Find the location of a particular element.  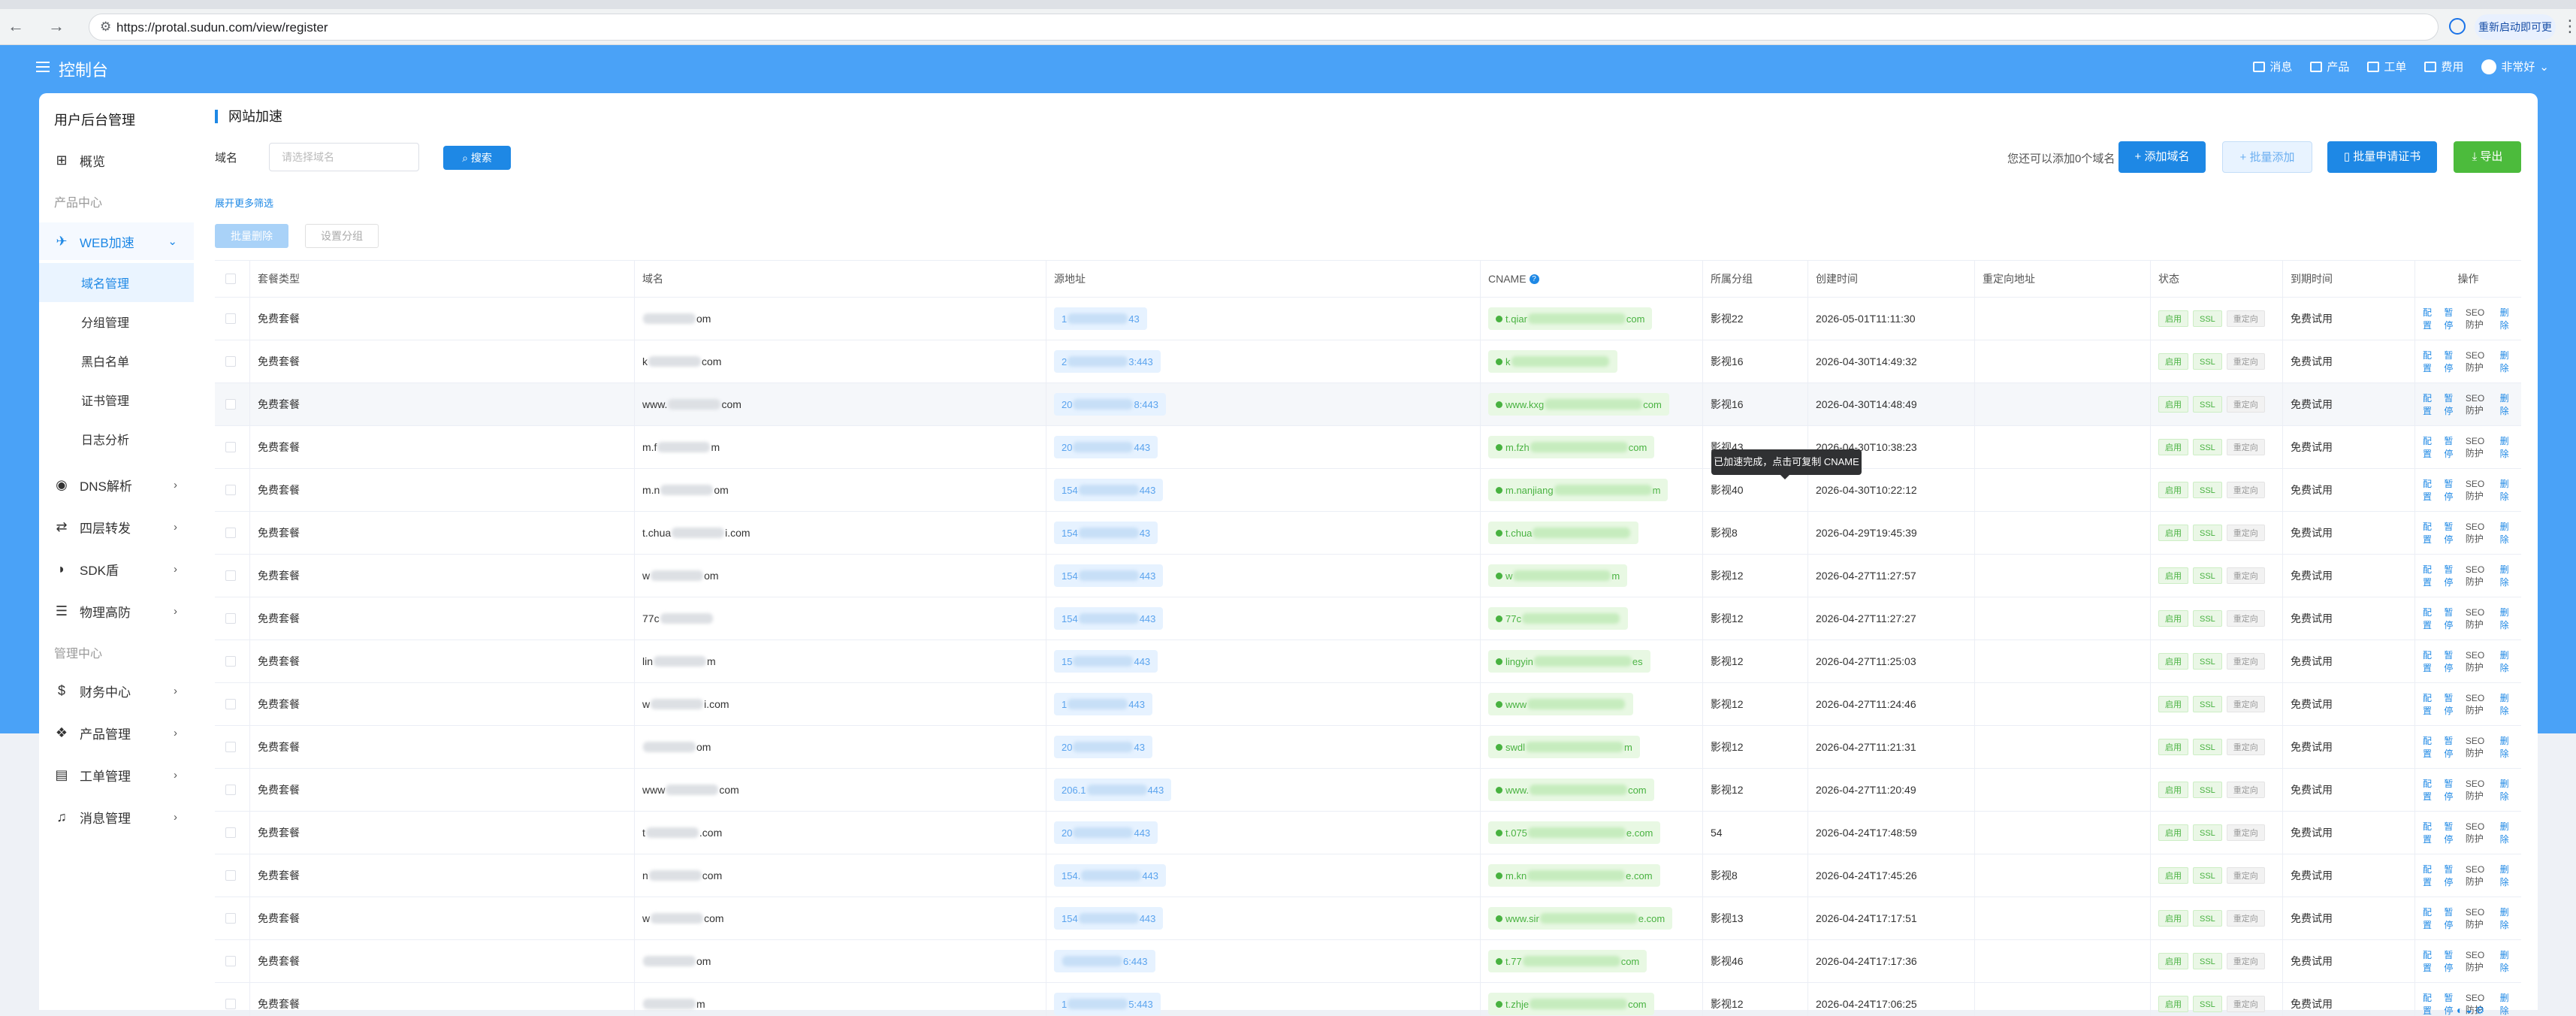

cname-pill: www.kxg com is located at coordinates (1578, 404).